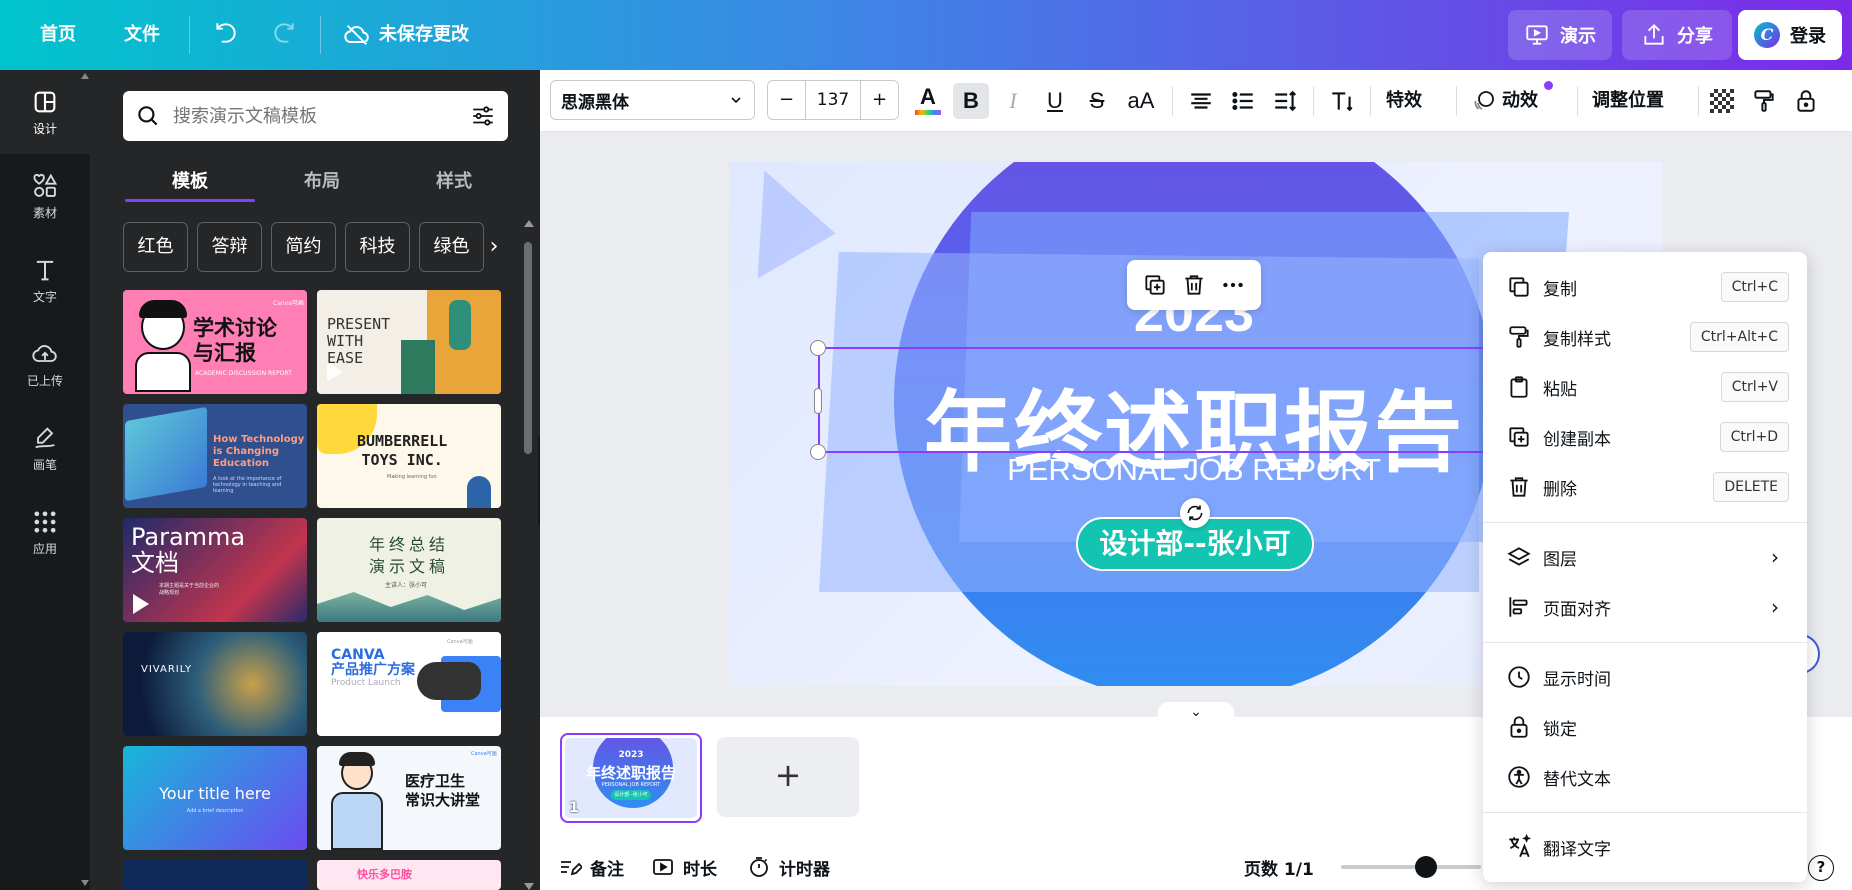 This screenshot has height=890, width=1852. What do you see at coordinates (1097, 101) in the screenshot?
I see `strikethrough-button: S` at bounding box center [1097, 101].